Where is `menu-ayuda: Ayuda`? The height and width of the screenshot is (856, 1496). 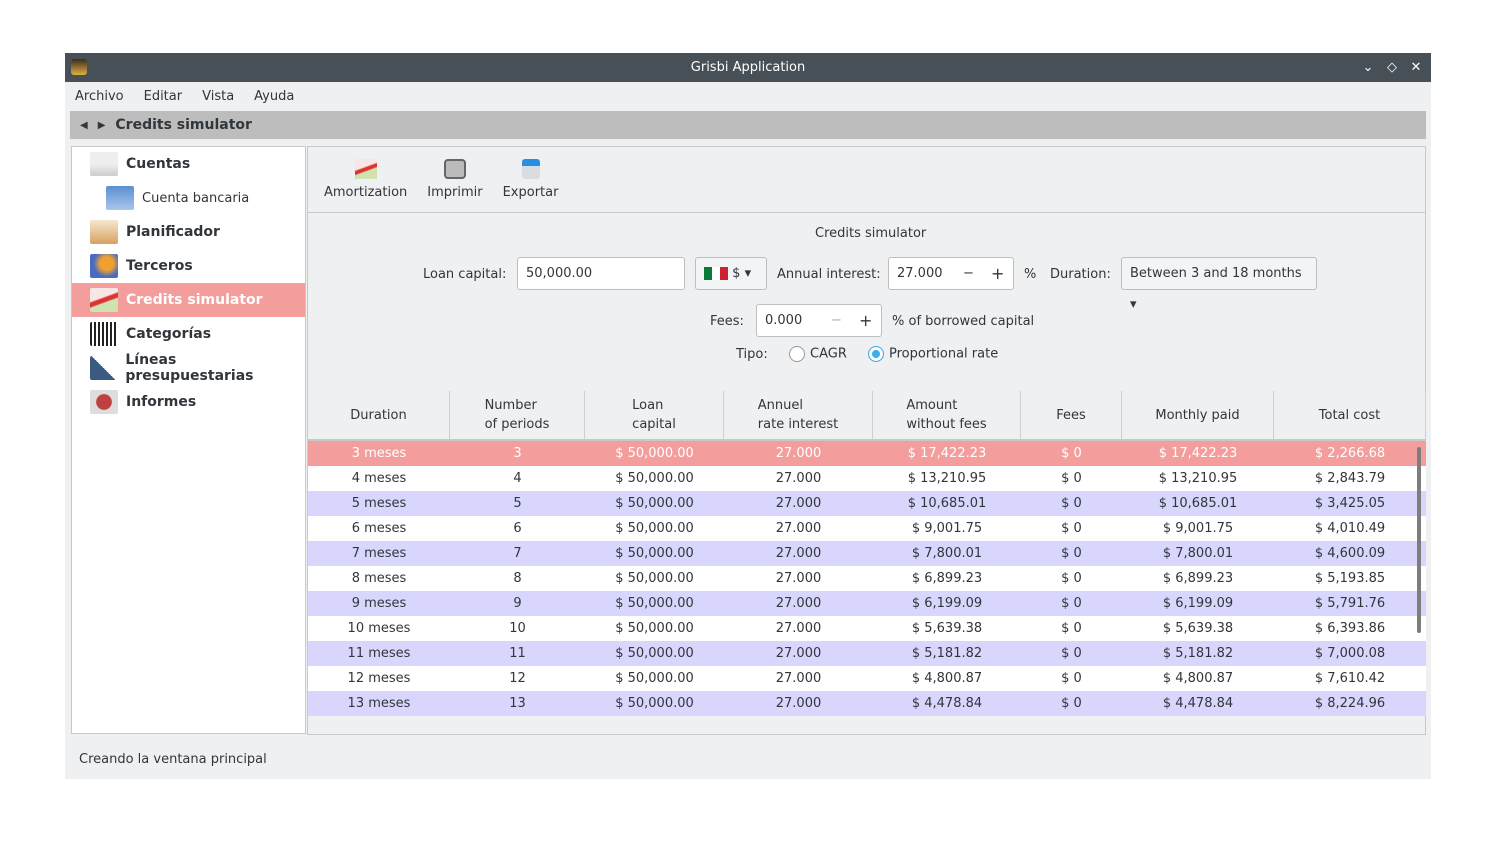 menu-ayuda: Ayuda is located at coordinates (274, 96).